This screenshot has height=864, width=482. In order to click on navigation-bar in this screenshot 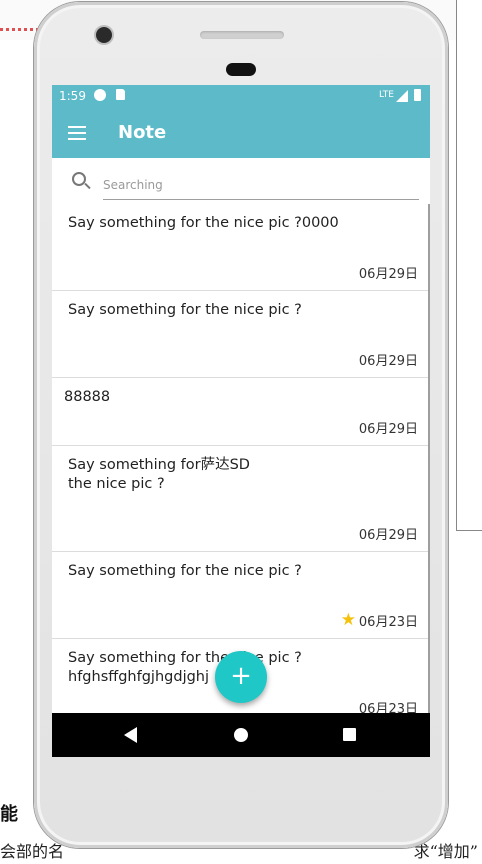, I will do `click(241, 735)`.